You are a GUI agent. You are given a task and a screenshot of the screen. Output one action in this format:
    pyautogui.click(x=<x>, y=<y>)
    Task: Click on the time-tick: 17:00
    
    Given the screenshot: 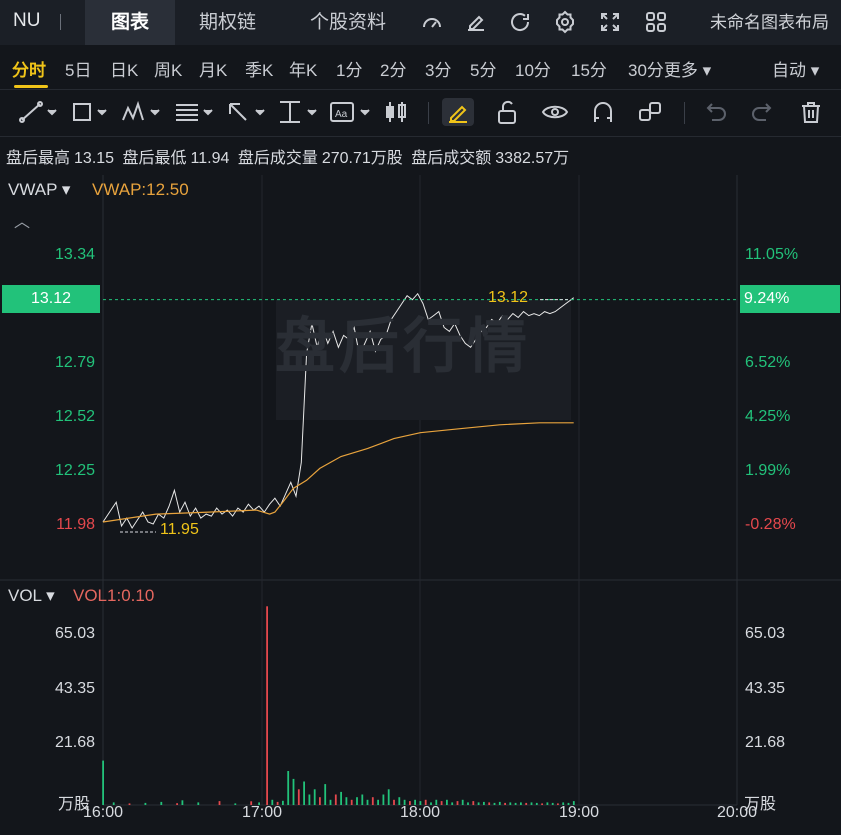 What is the action you would take?
    pyautogui.click(x=262, y=812)
    